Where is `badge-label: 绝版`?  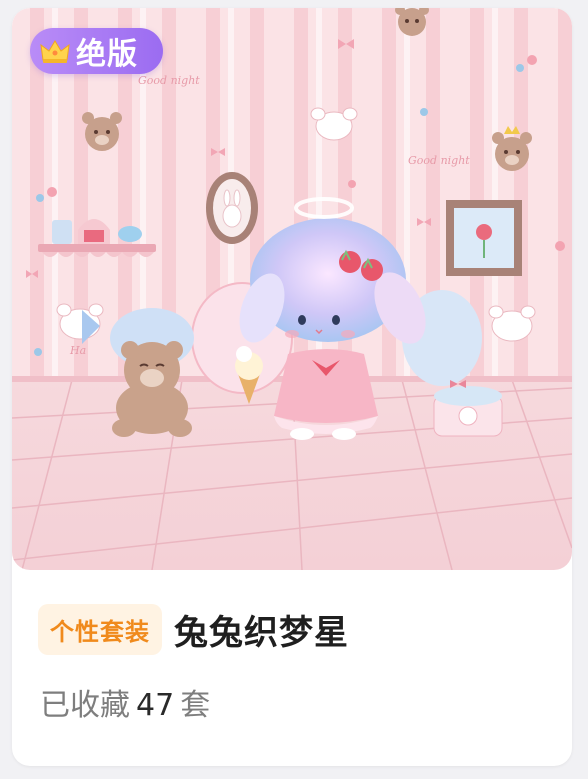 badge-label: 绝版 is located at coordinates (107, 54).